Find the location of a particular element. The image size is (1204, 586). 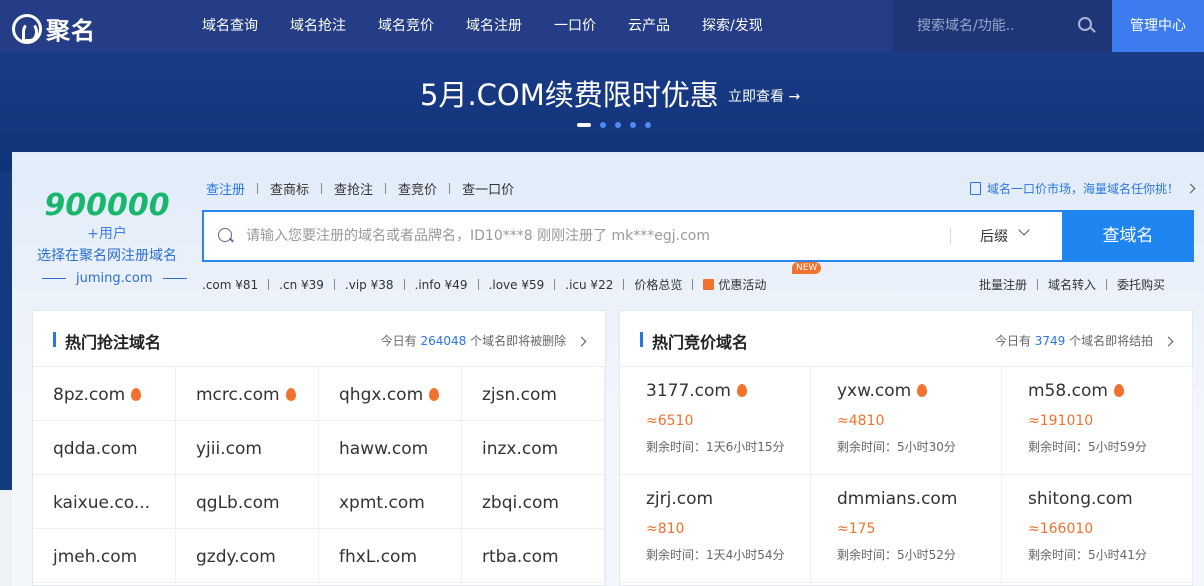

panel-header: 热门抢注域名 今日有 264048 个域名即将被删除 is located at coordinates (319, 339).